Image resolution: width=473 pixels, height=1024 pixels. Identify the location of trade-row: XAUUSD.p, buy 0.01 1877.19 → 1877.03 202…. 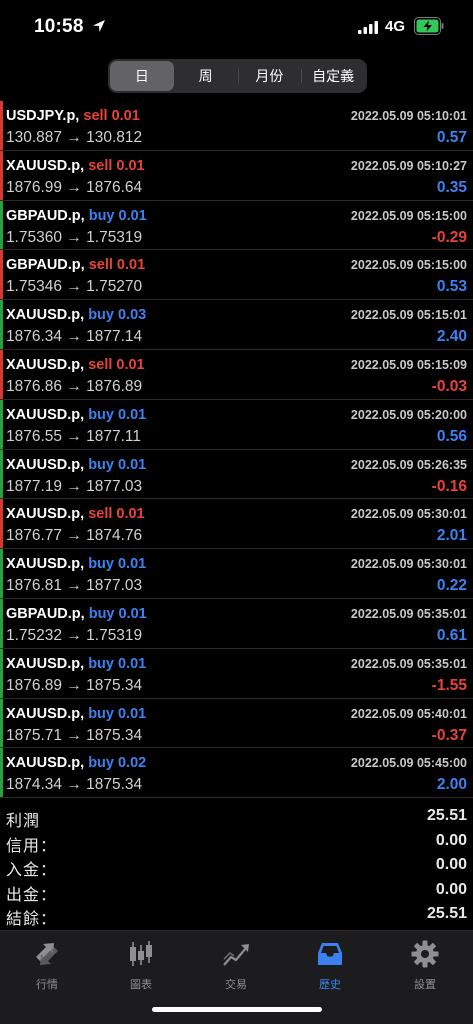
(236, 474).